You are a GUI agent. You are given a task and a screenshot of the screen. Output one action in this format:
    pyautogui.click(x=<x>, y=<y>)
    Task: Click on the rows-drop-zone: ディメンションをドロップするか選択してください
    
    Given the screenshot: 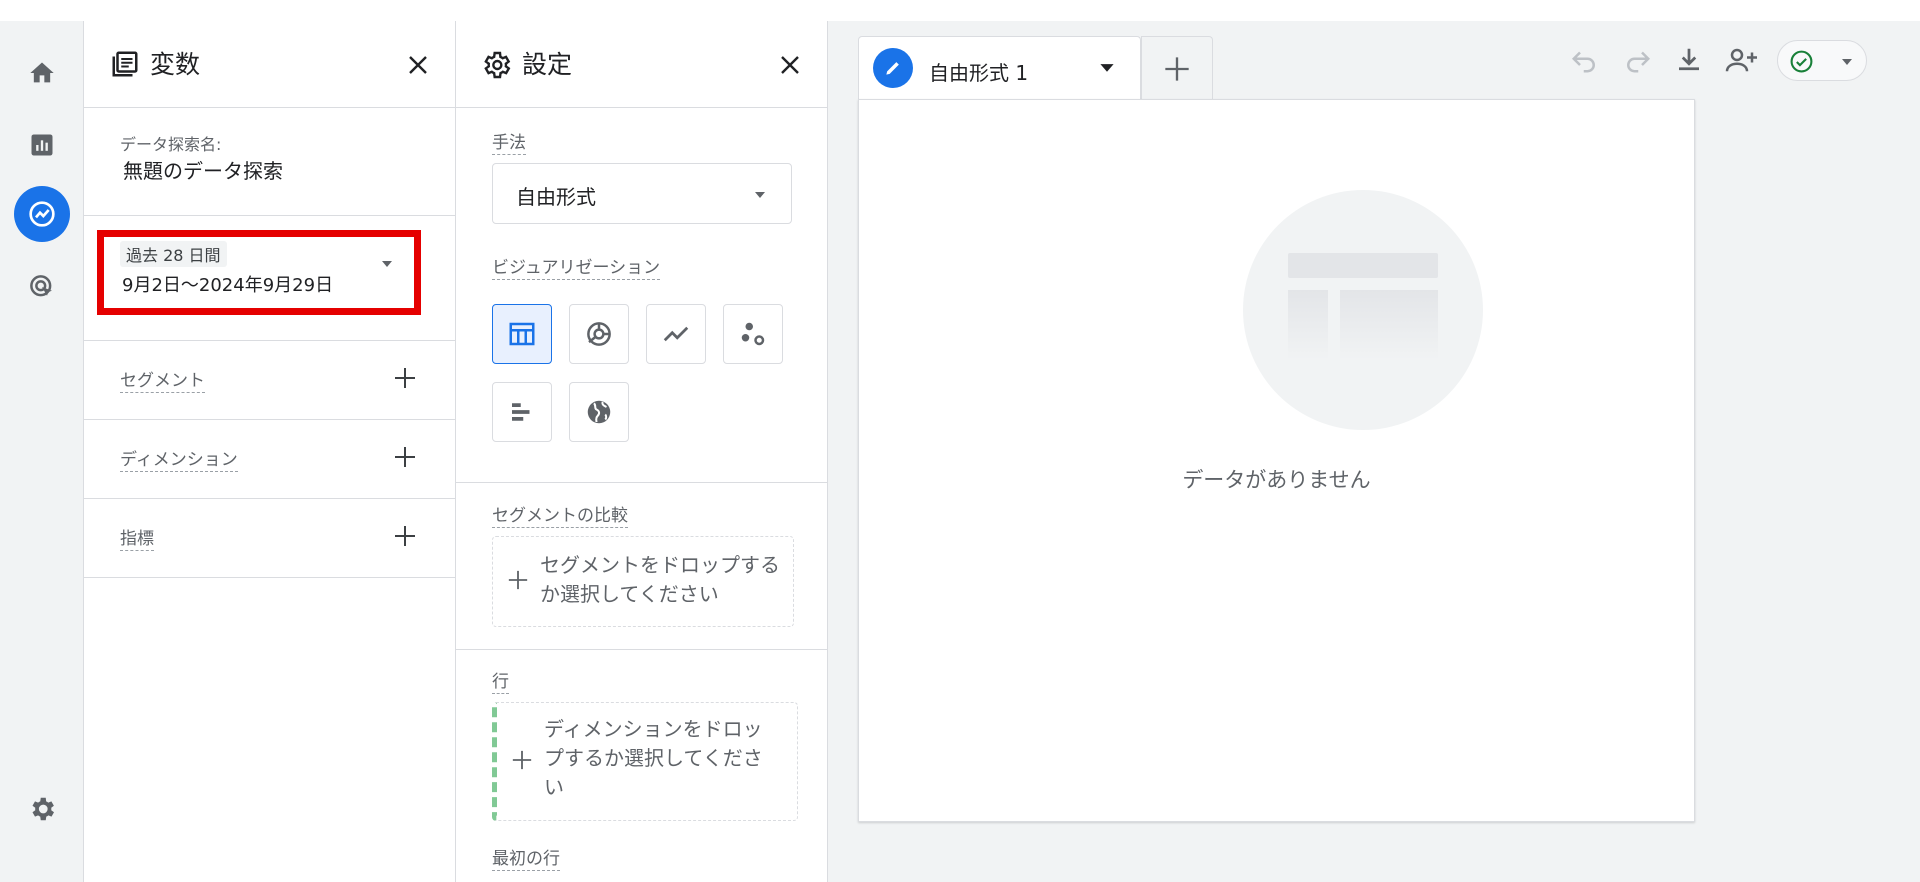 What is the action you would take?
    pyautogui.click(x=645, y=761)
    